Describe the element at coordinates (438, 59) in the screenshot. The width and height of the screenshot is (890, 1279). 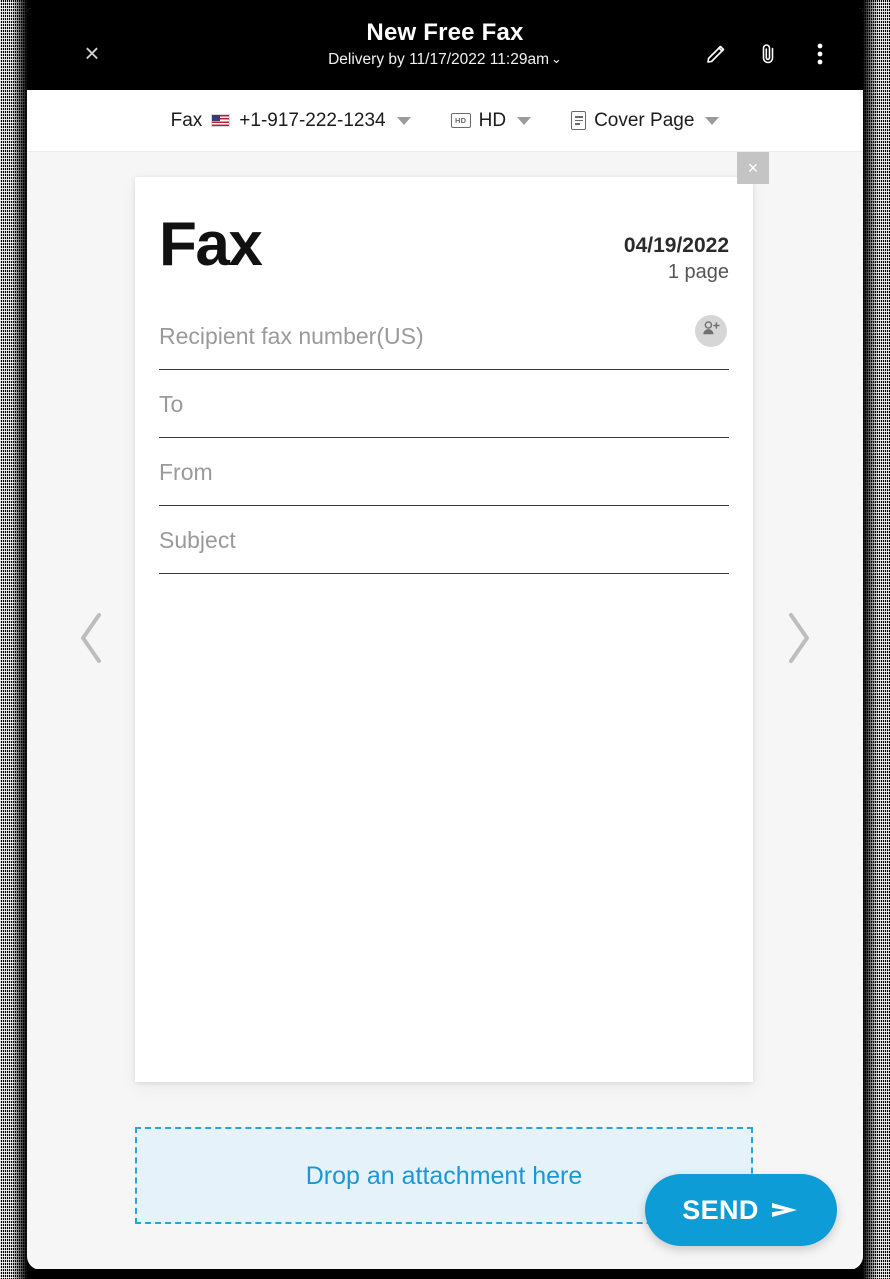
I see `delivery-schedule-label: Delivery by 11/17/2022 11:29am` at that location.